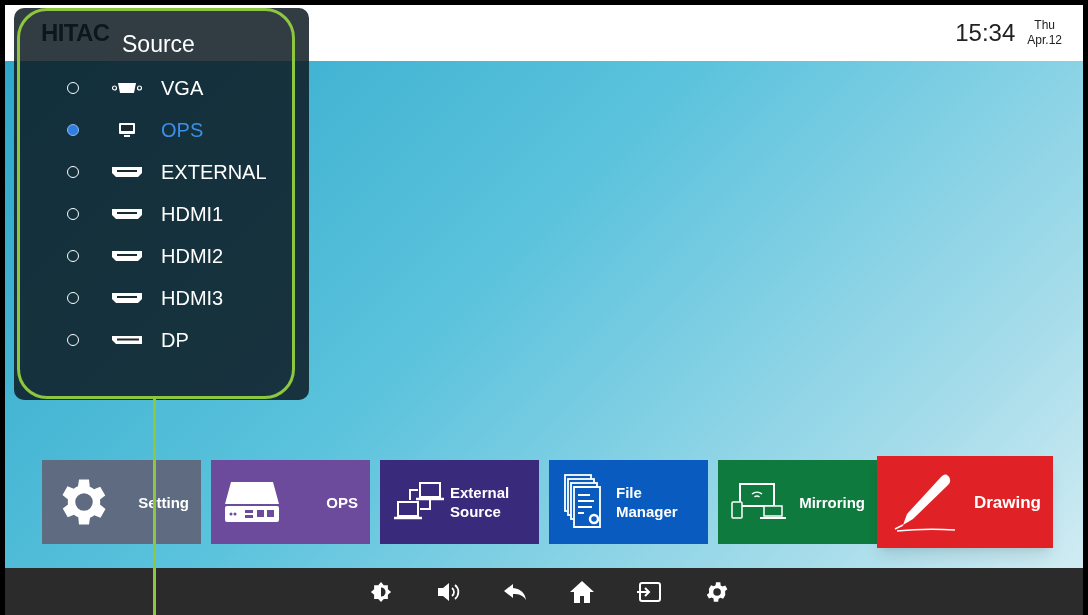  I want to click on source-option: HDMI2, so click(161, 256).